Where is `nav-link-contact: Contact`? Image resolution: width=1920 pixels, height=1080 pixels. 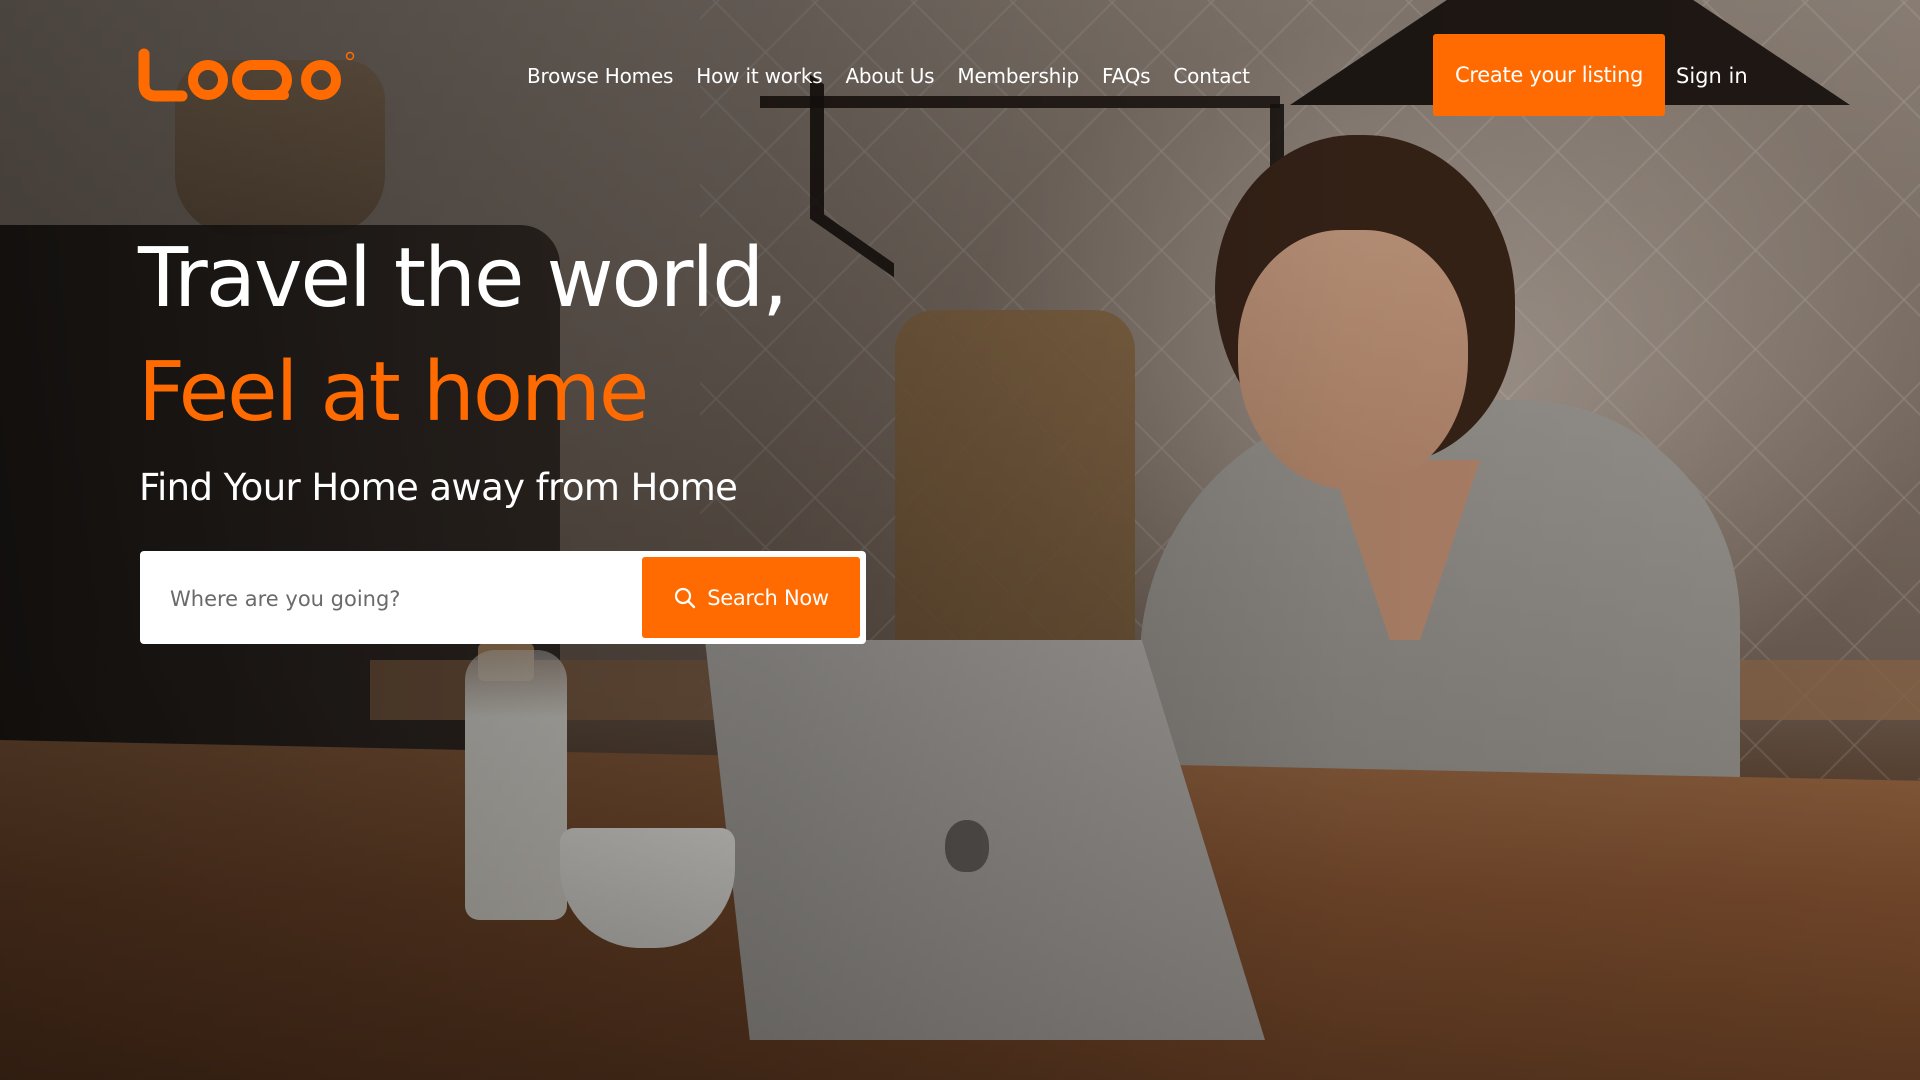 nav-link-contact: Contact is located at coordinates (1211, 76).